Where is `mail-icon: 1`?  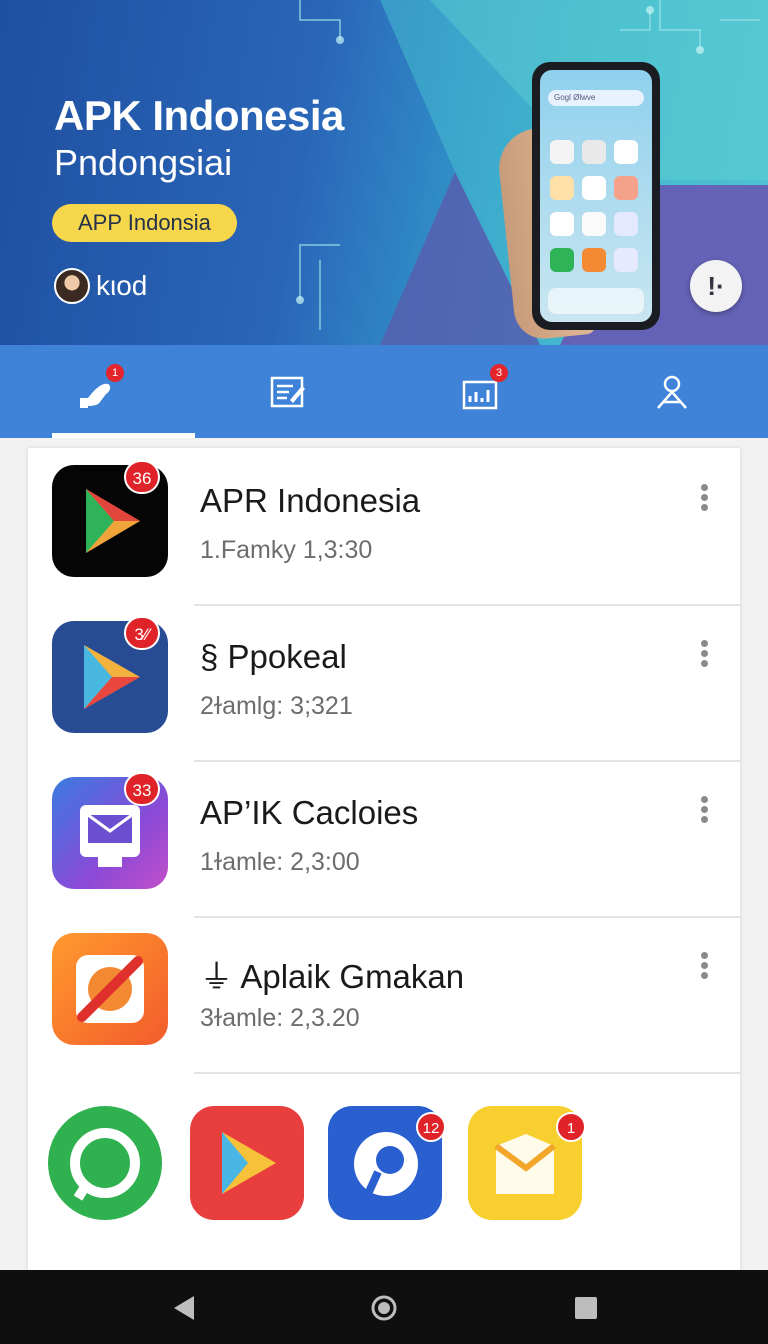 mail-icon: 1 is located at coordinates (527, 1163).